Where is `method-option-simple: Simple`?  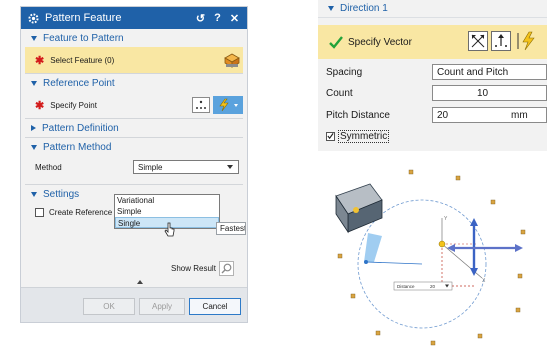
method-option-simple: Simple is located at coordinates (167, 211).